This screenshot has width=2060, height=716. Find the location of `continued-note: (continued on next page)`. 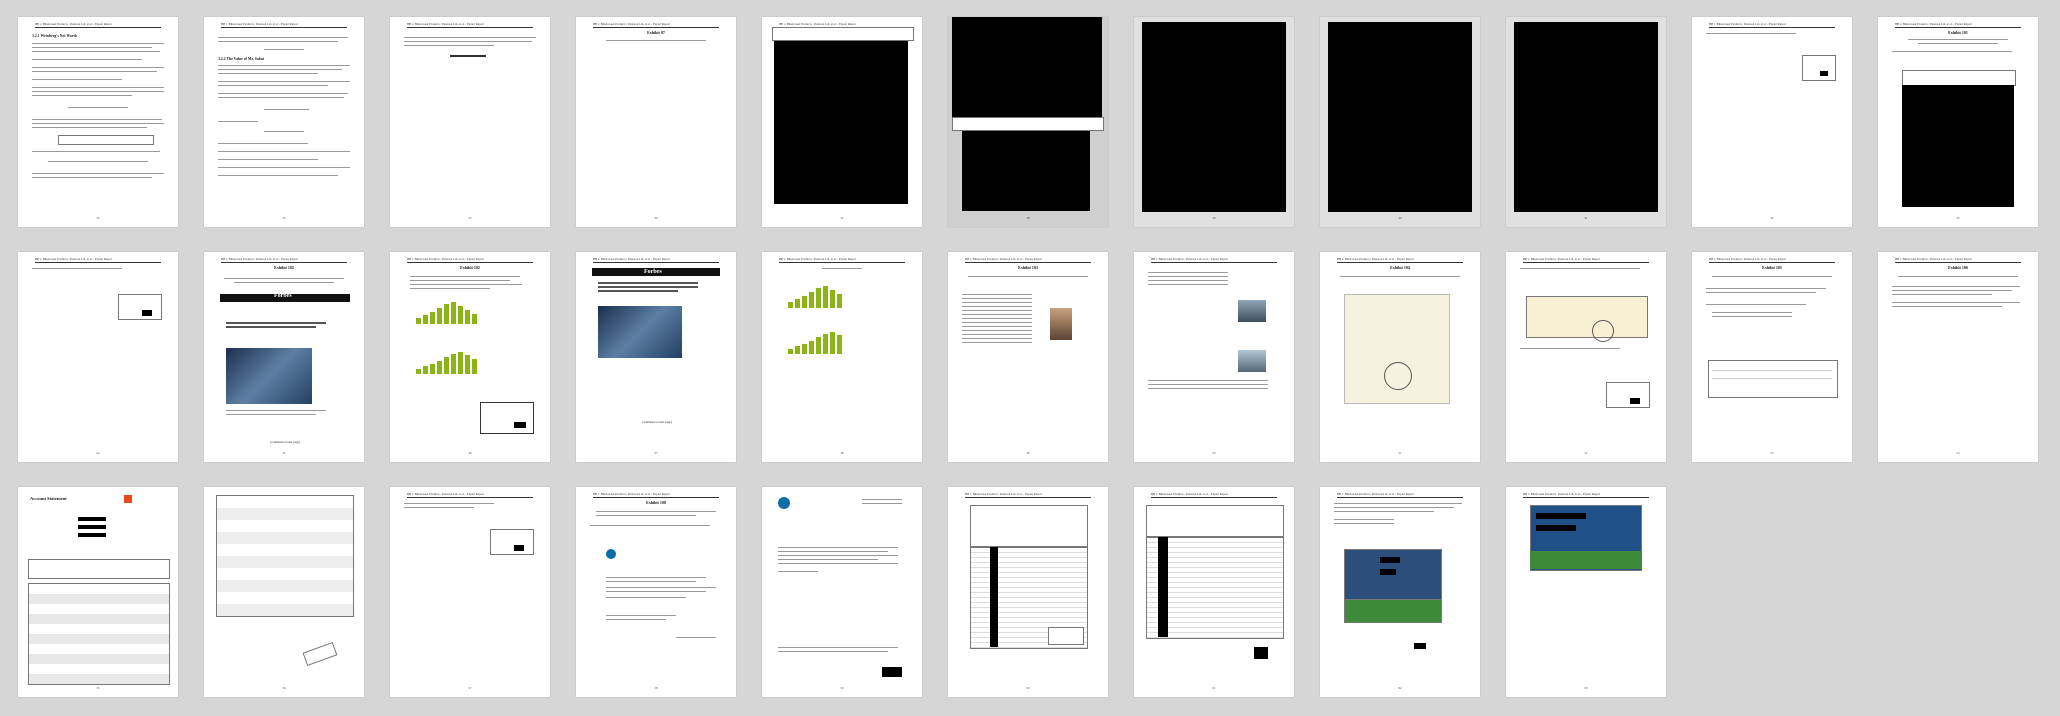

continued-note: (continued on next page) is located at coordinates (285, 442).